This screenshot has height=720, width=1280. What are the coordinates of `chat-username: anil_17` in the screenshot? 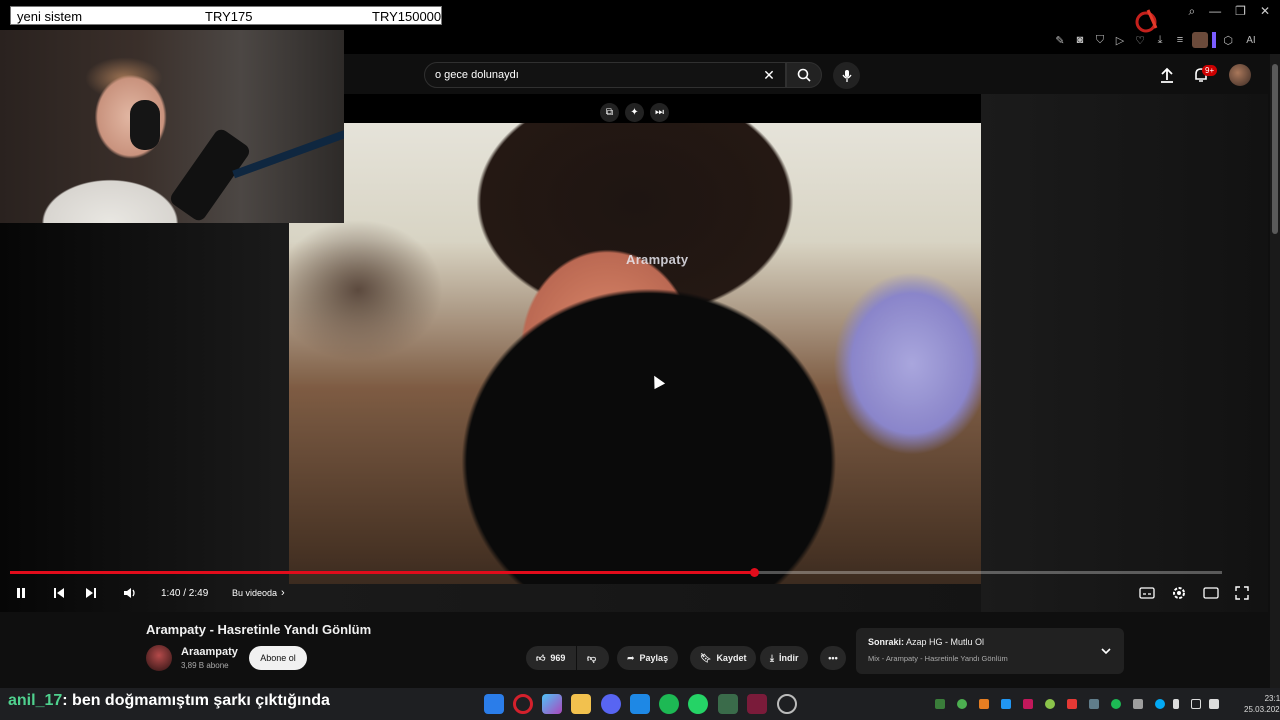 It's located at (35, 700).